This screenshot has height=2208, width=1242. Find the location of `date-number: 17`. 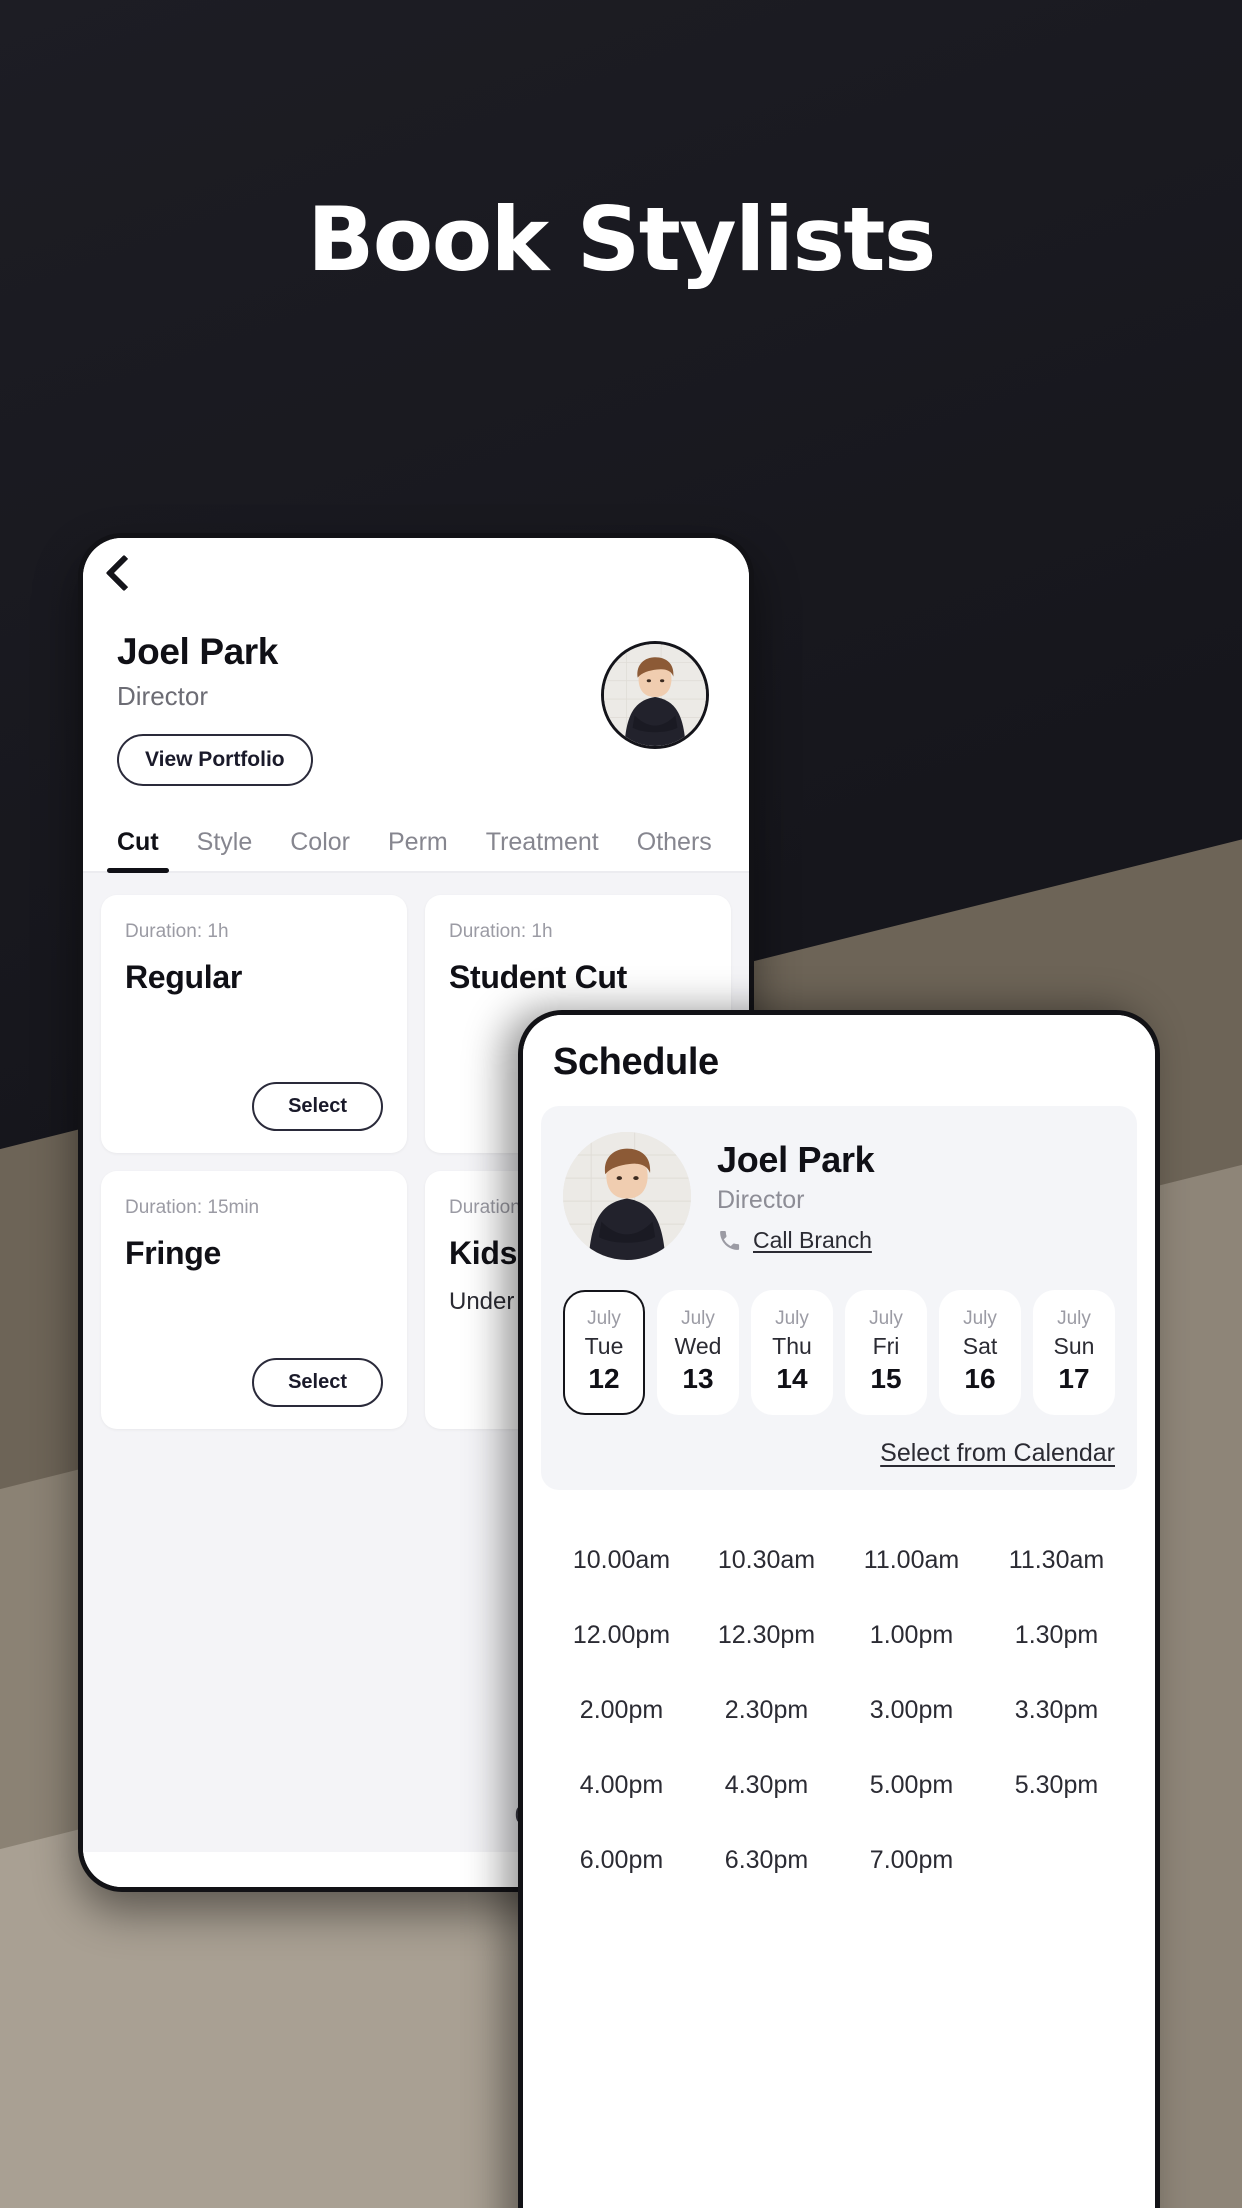

date-number: 17 is located at coordinates (1074, 1378).